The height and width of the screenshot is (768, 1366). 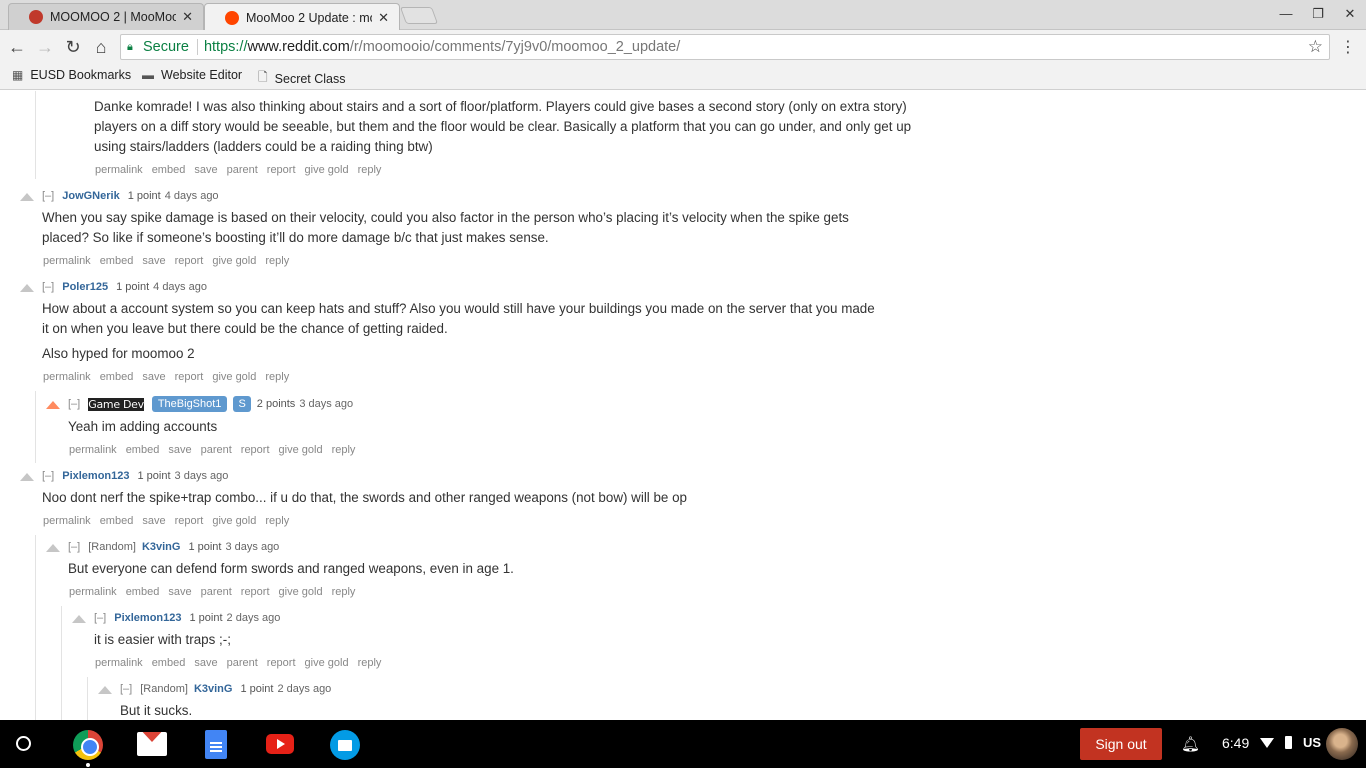 I want to click on submitter-badge: S, so click(x=242, y=404).